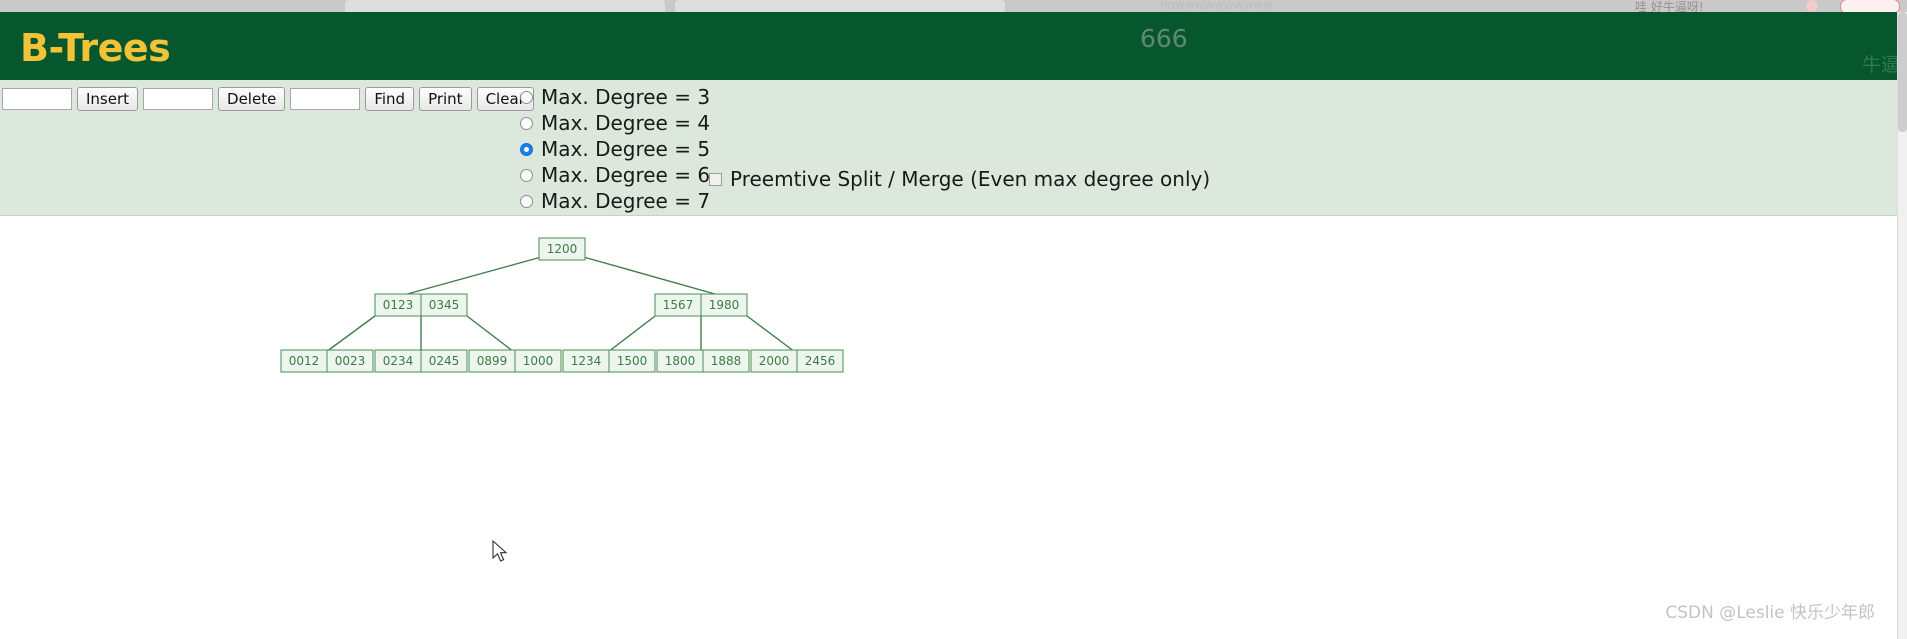  Describe the element at coordinates (726, 361) in the screenshot. I see `tree-leaf-4-key-1: 1888` at that location.